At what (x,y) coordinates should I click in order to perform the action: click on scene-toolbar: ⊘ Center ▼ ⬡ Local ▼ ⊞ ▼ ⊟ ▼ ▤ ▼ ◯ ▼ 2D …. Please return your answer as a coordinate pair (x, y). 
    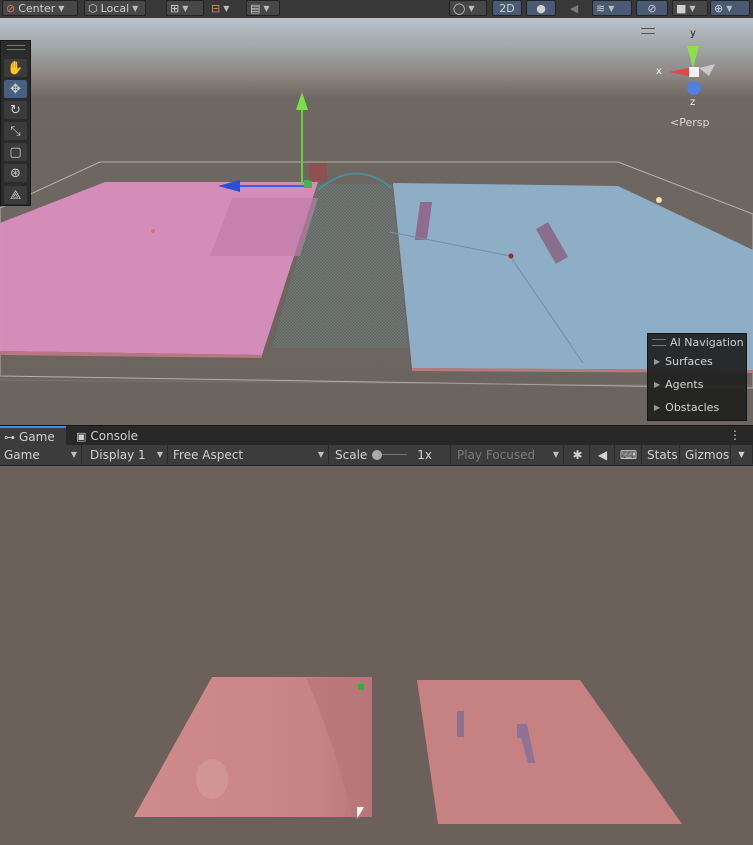
    Looking at the image, I should click on (376, 9).